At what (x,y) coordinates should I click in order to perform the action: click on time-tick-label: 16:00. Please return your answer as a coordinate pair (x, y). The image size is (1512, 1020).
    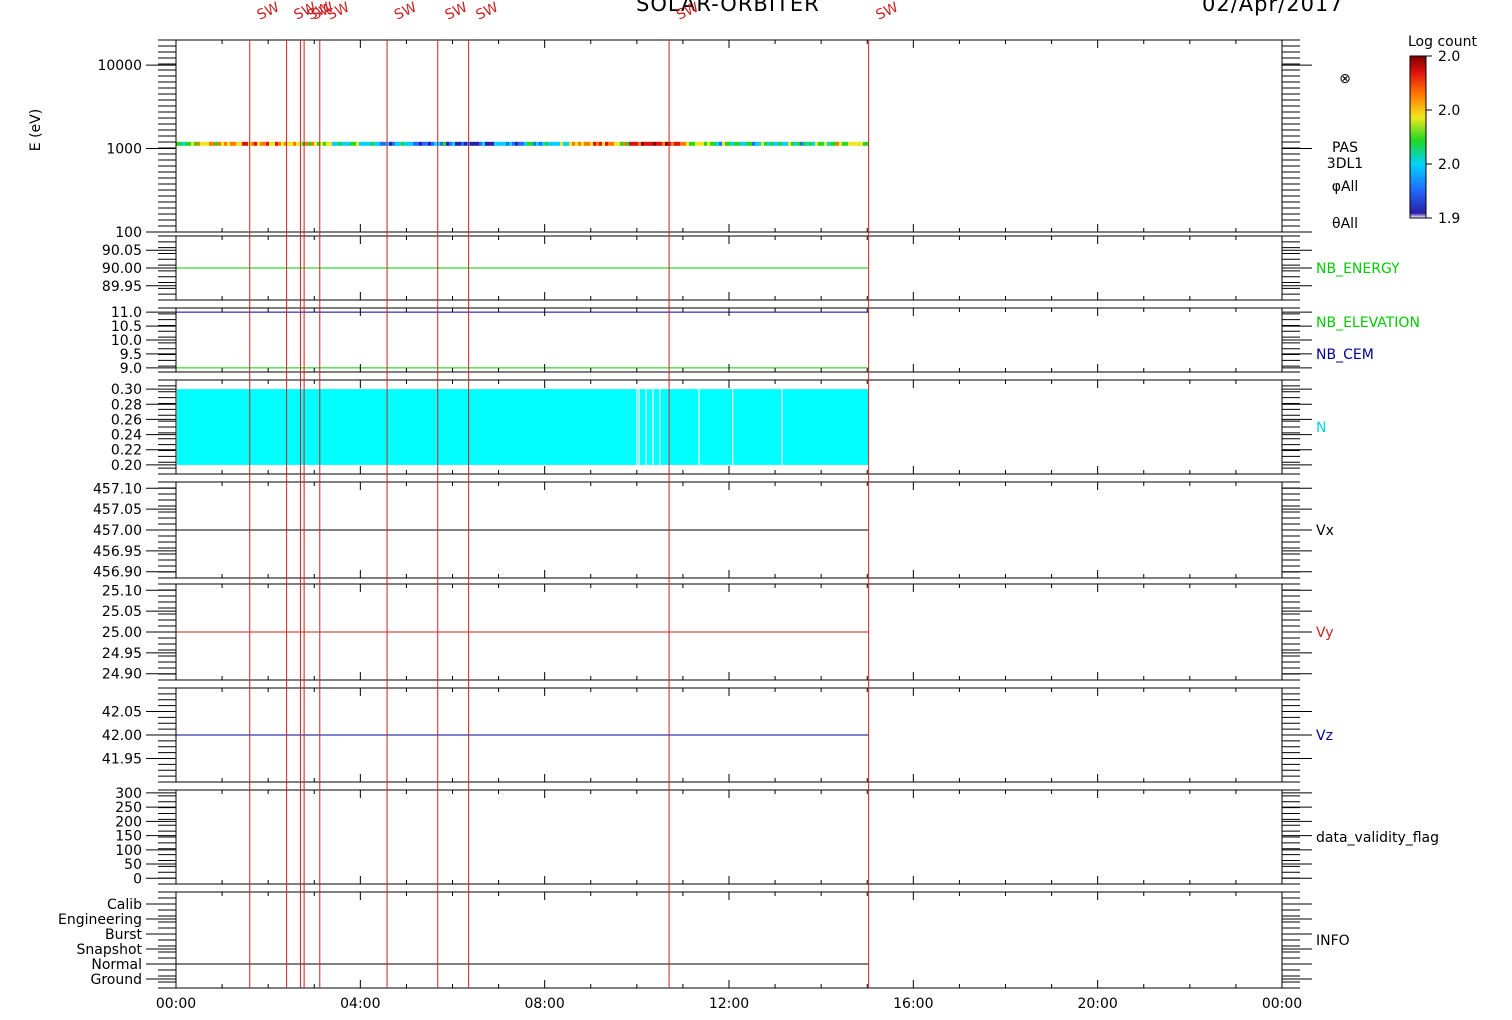
    Looking at the image, I should click on (913, 1004).